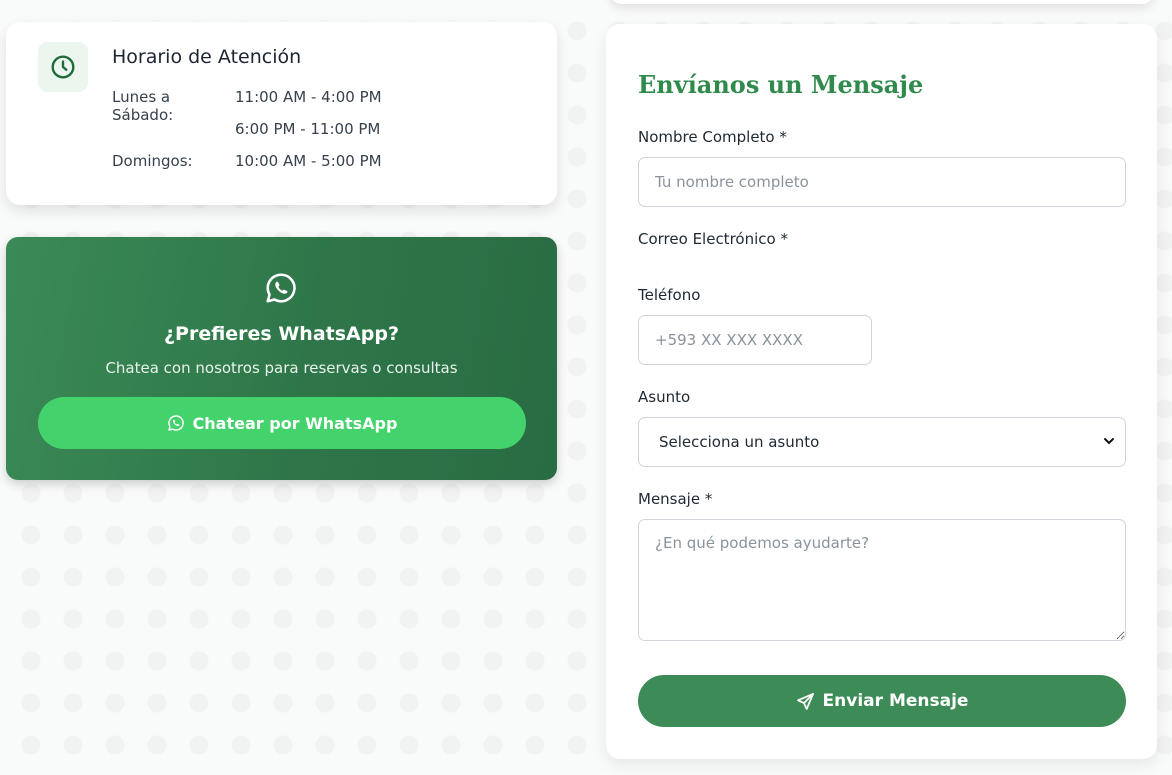 The image size is (1172, 775). I want to click on name-label: Nombre Completo *, so click(712, 137).